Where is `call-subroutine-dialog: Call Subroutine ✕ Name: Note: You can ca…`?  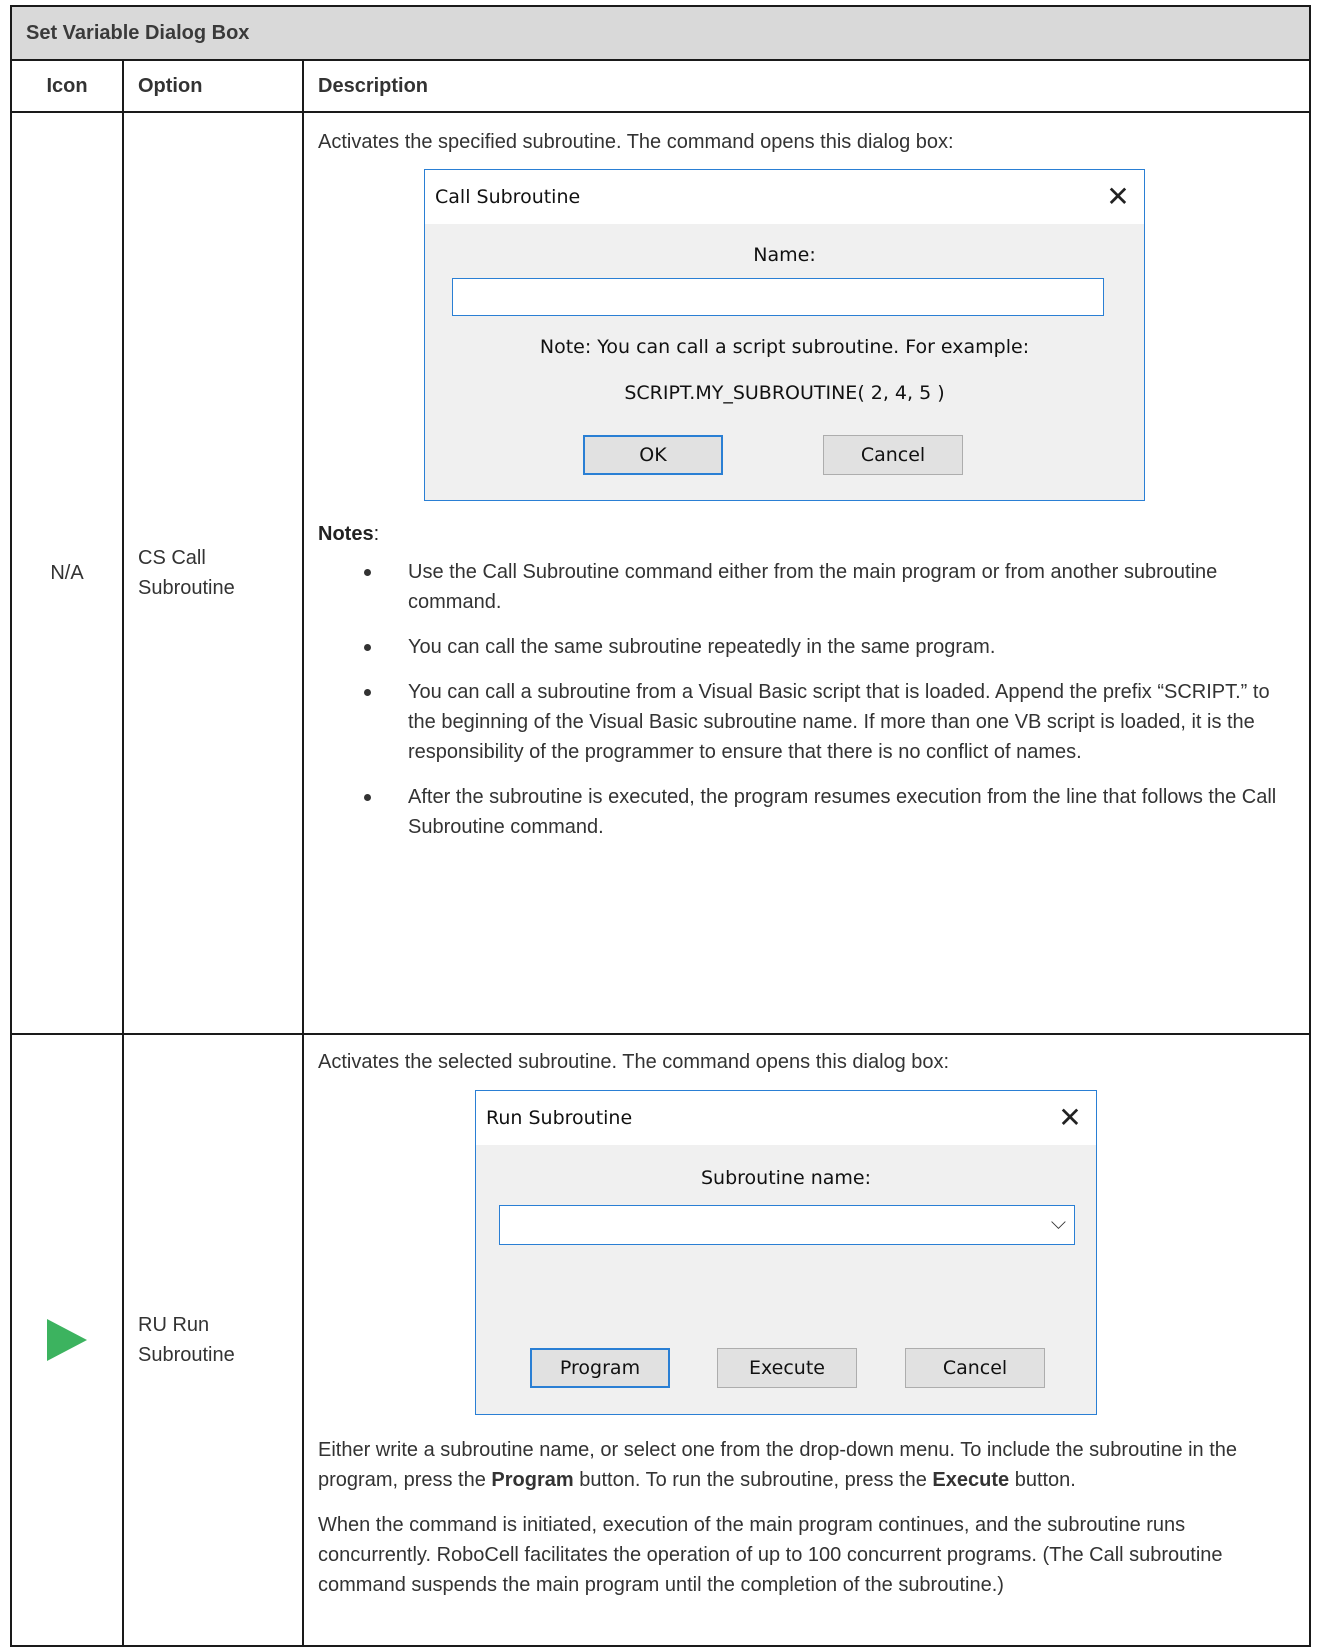
call-subroutine-dialog: Call Subroutine ✕ Name: Note: You can ca… is located at coordinates (784, 335).